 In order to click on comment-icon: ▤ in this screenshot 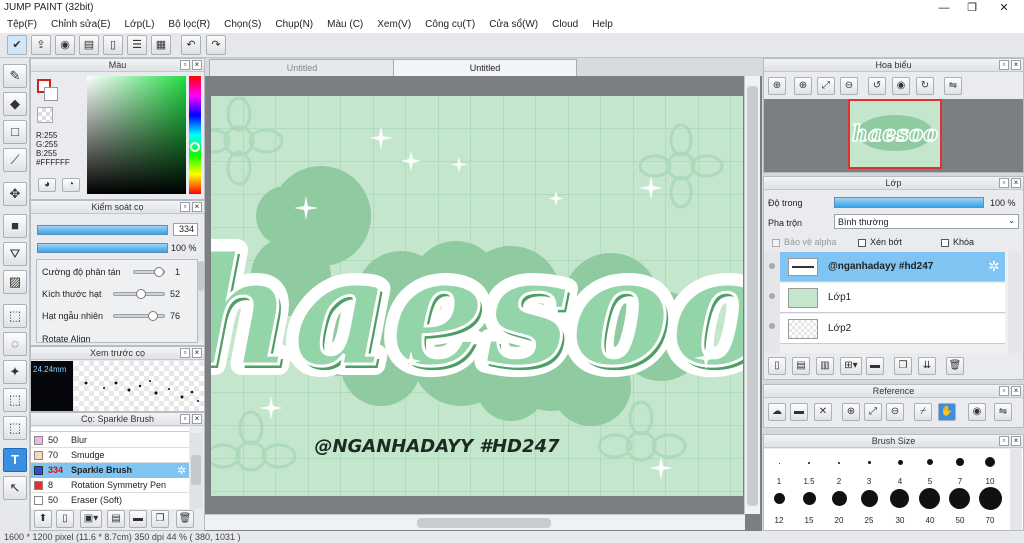, I will do `click(89, 45)`.